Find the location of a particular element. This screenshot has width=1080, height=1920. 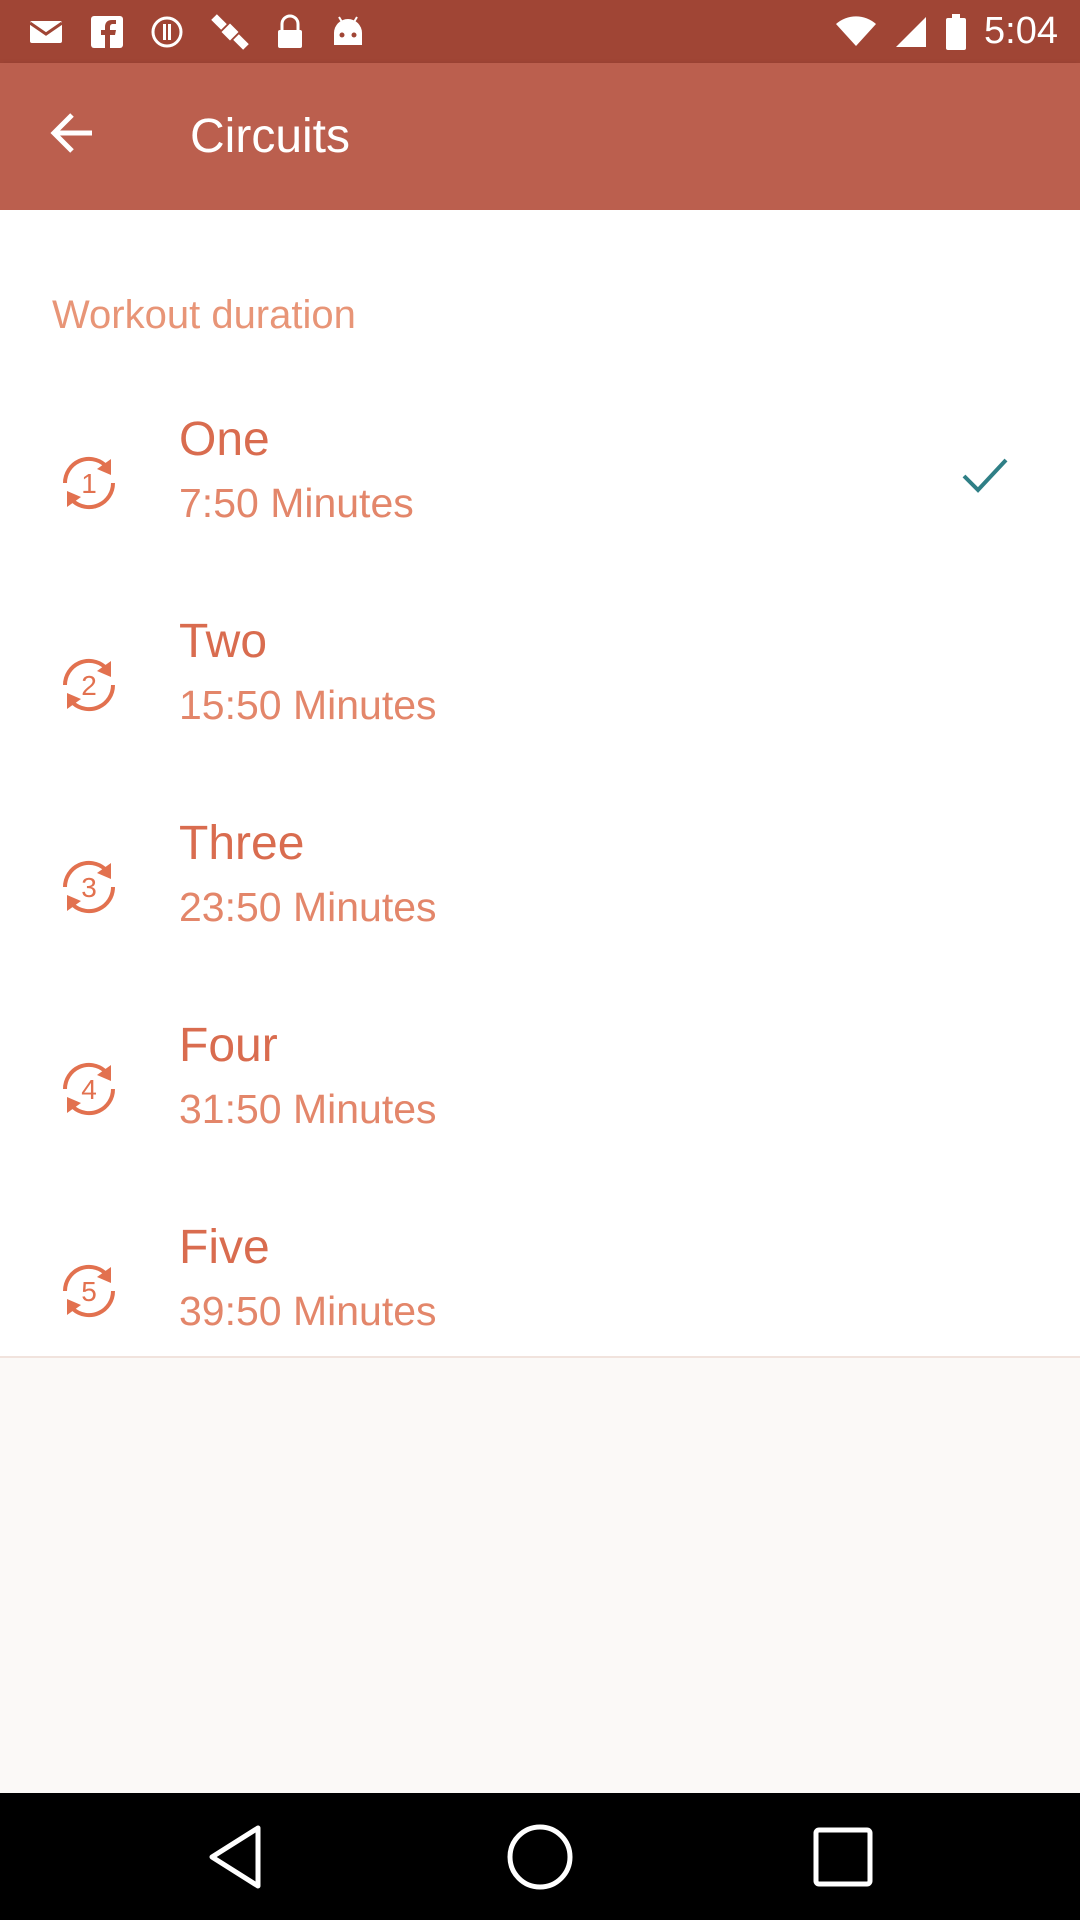

circuit-1-icon: 1 is located at coordinates (89, 483).